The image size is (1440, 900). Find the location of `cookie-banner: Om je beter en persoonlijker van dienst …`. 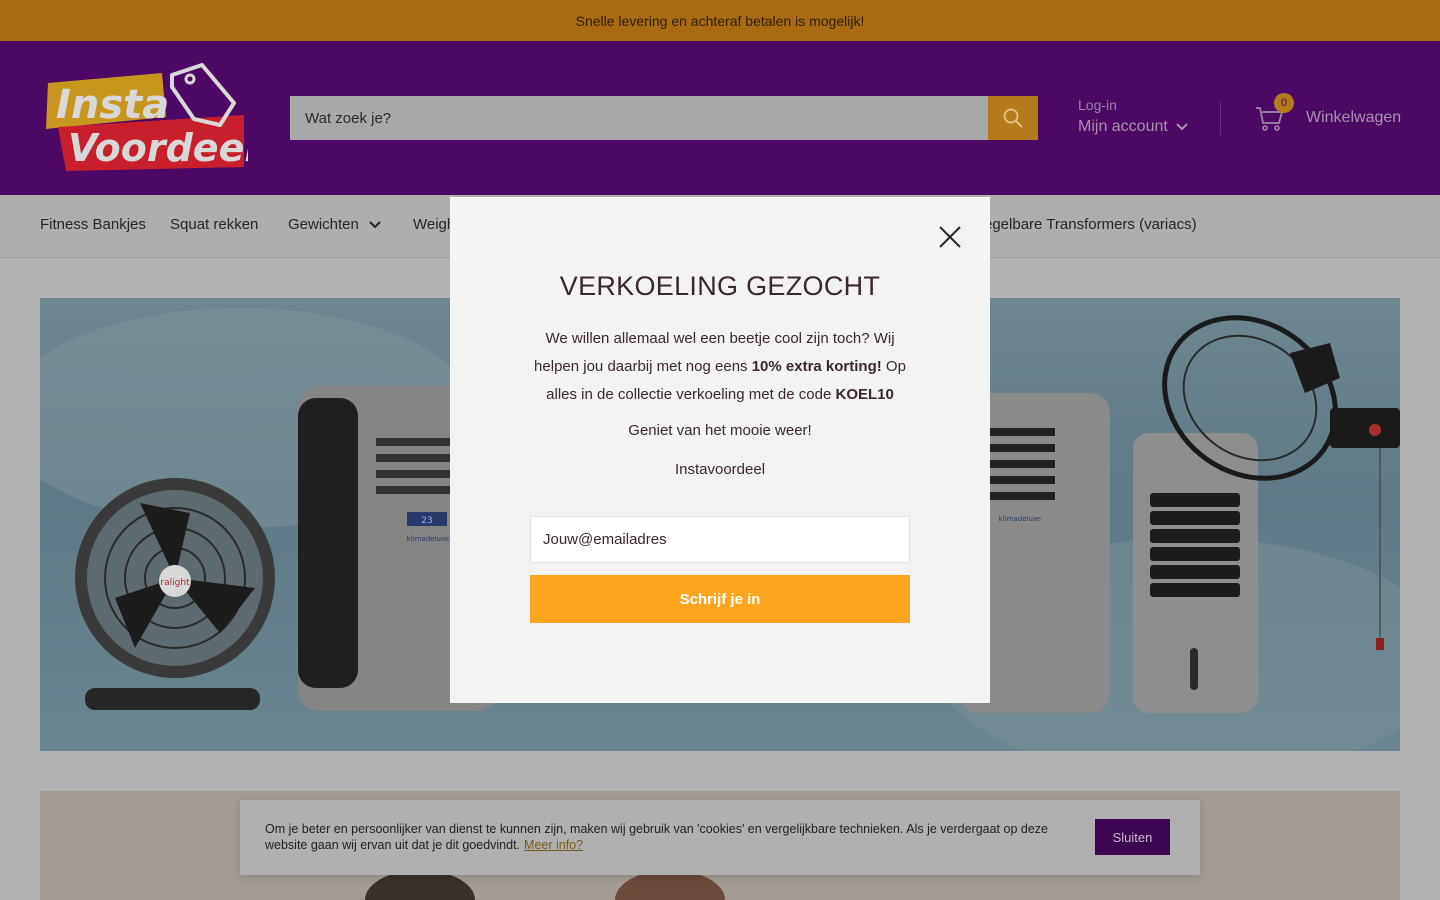

cookie-banner: Om je beter en persoonlijker van dienst … is located at coordinates (720, 837).